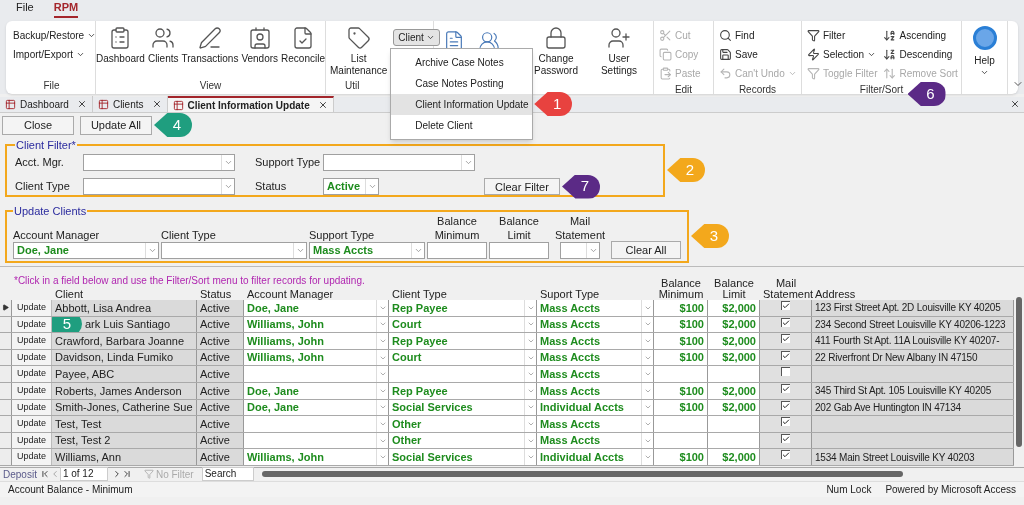  Describe the element at coordinates (46, 145) in the screenshot. I see `panel-title: Client Filter*` at that location.